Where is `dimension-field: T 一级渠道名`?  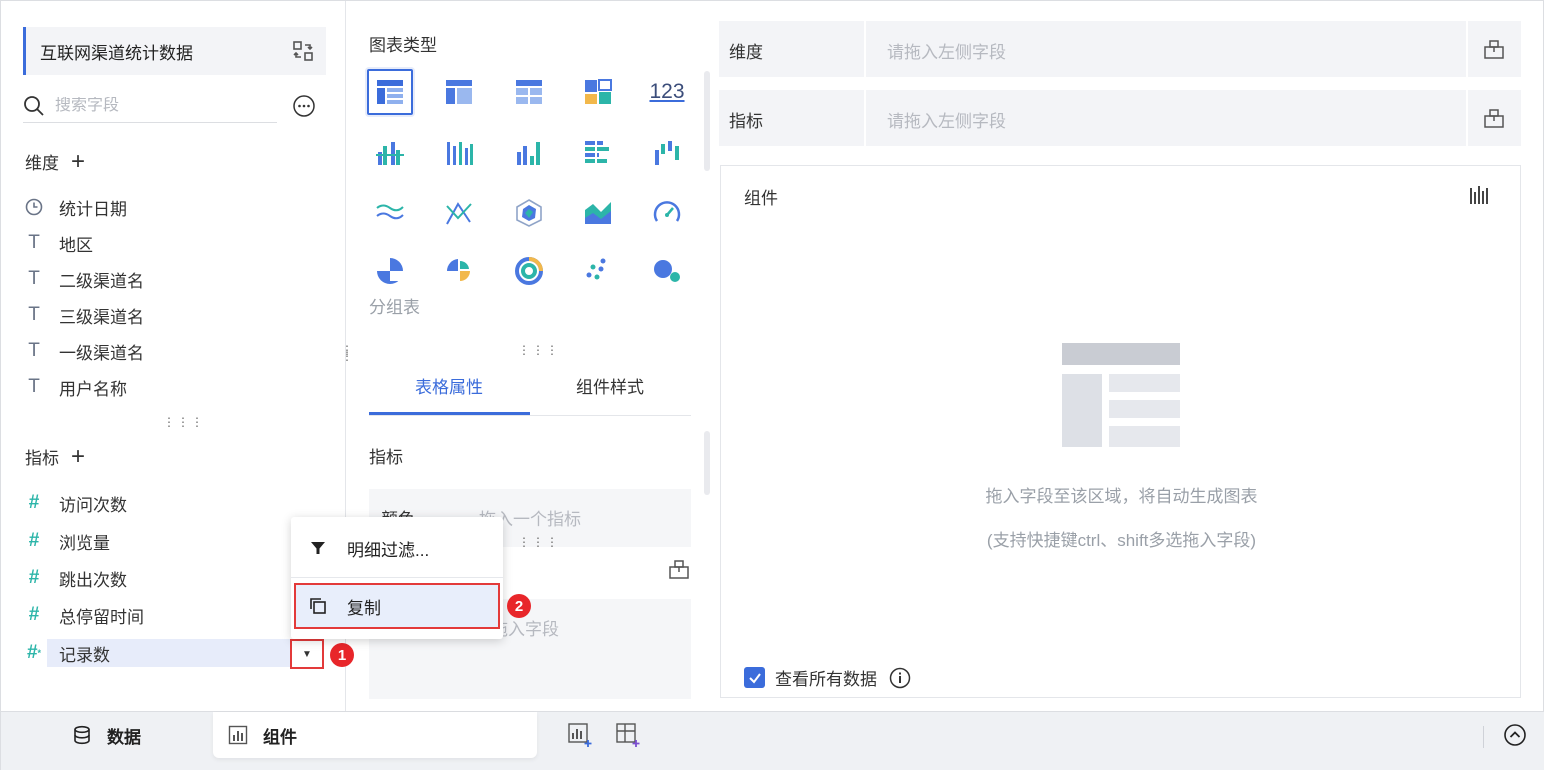
dimension-field: T 一级渠道名 is located at coordinates (83, 351).